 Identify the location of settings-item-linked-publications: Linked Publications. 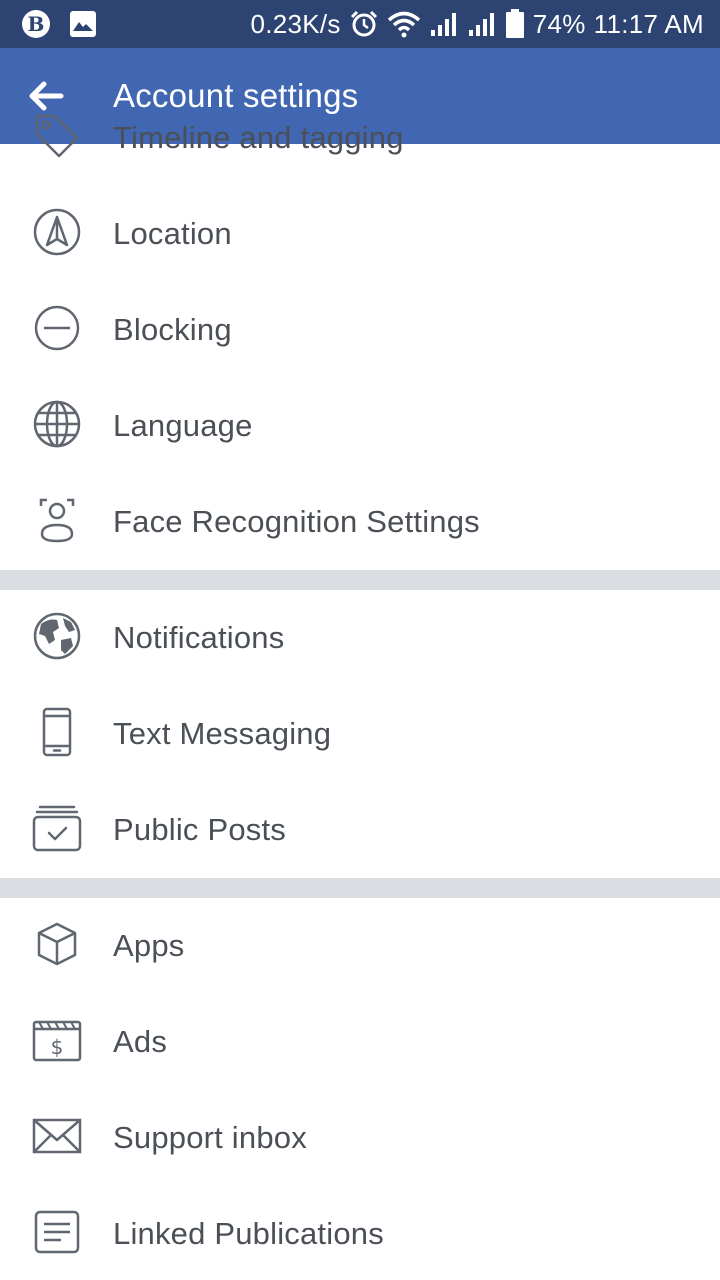
(360, 1233).